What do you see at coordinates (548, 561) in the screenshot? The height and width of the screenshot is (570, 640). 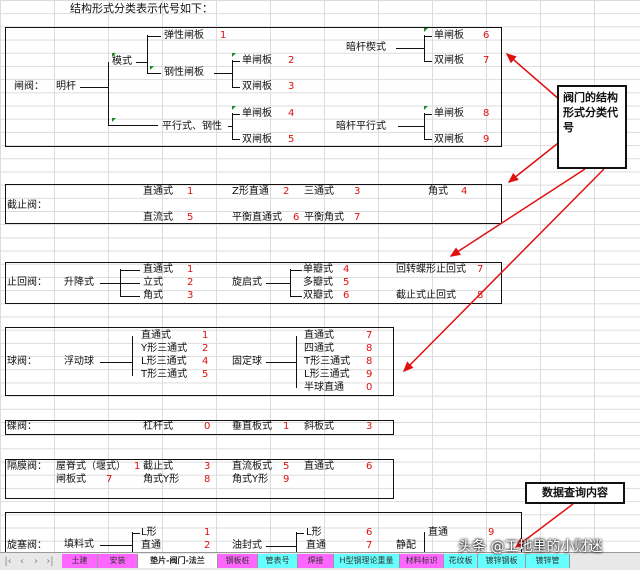 I see `sheet-tab: 镀锌管` at bounding box center [548, 561].